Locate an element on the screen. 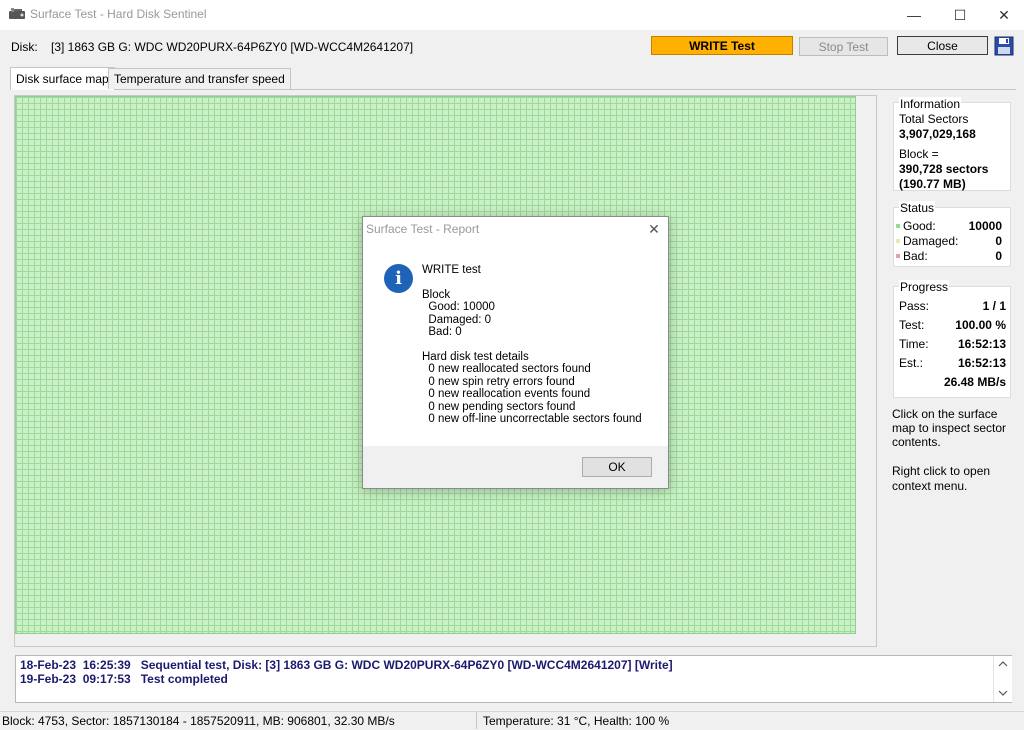 This screenshot has height=730, width=1024. scroll-up-icon is located at coordinates (1003, 664).